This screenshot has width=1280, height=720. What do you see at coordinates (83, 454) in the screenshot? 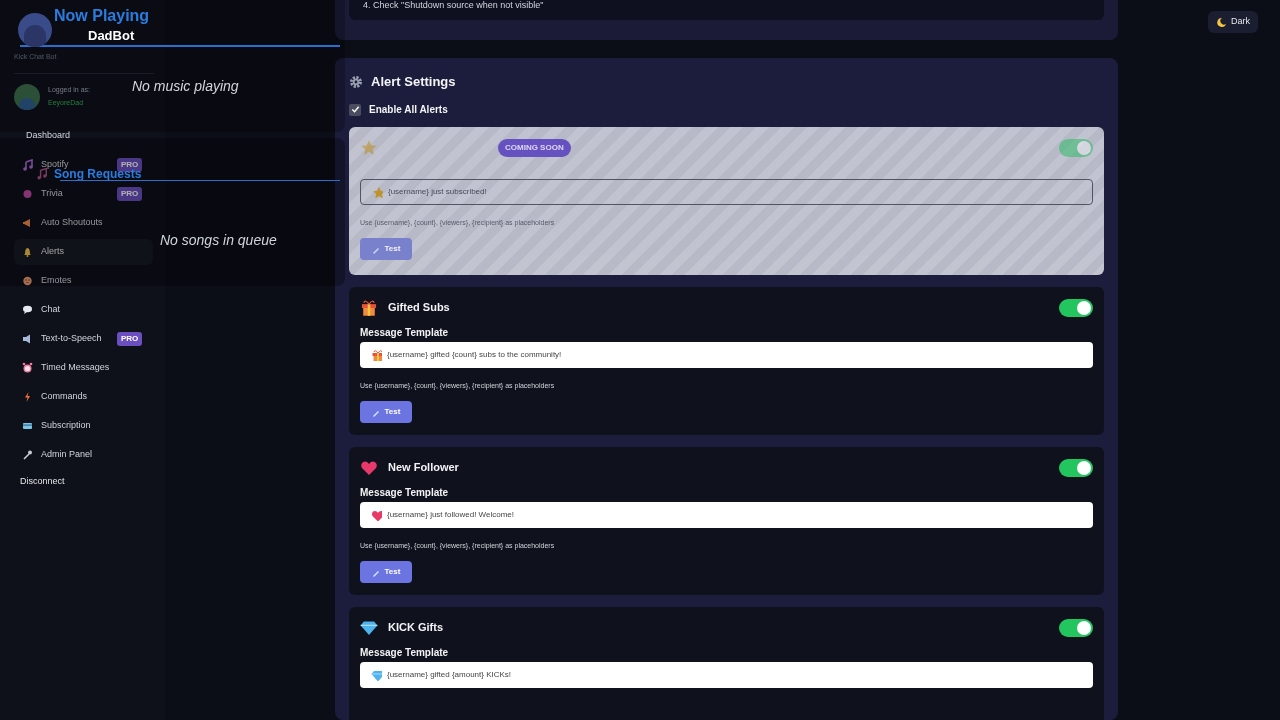
I see `sidebar-item: Admin Panel` at bounding box center [83, 454].